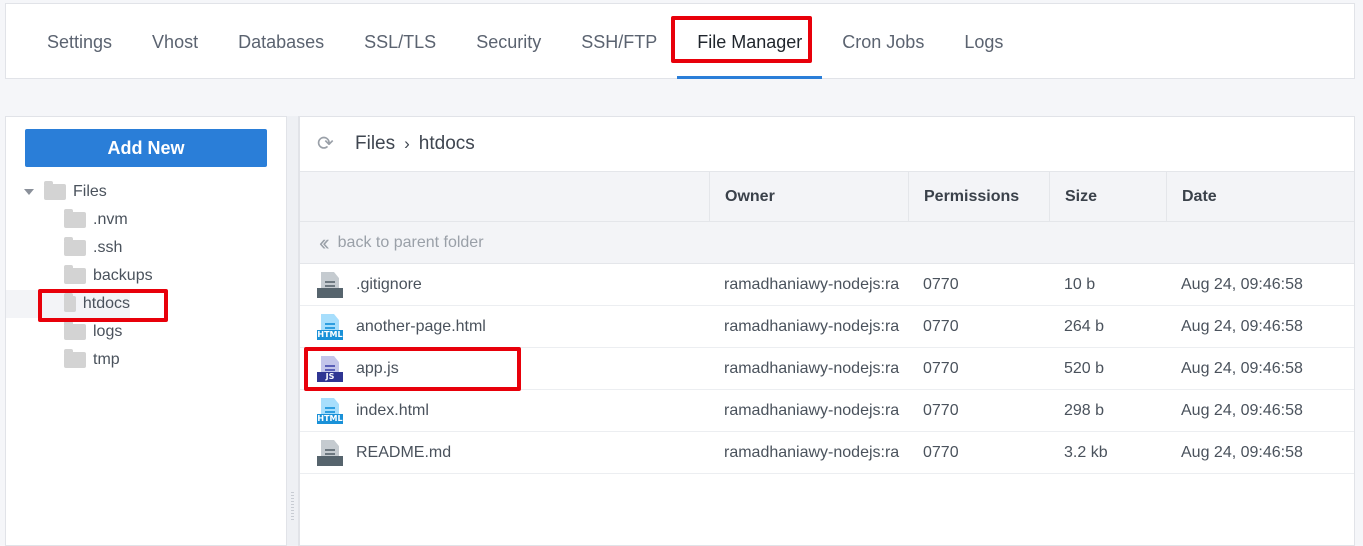 The height and width of the screenshot is (546, 1363). What do you see at coordinates (400, 41) in the screenshot?
I see `tab-ssl-tls: SSL/TLS` at bounding box center [400, 41].